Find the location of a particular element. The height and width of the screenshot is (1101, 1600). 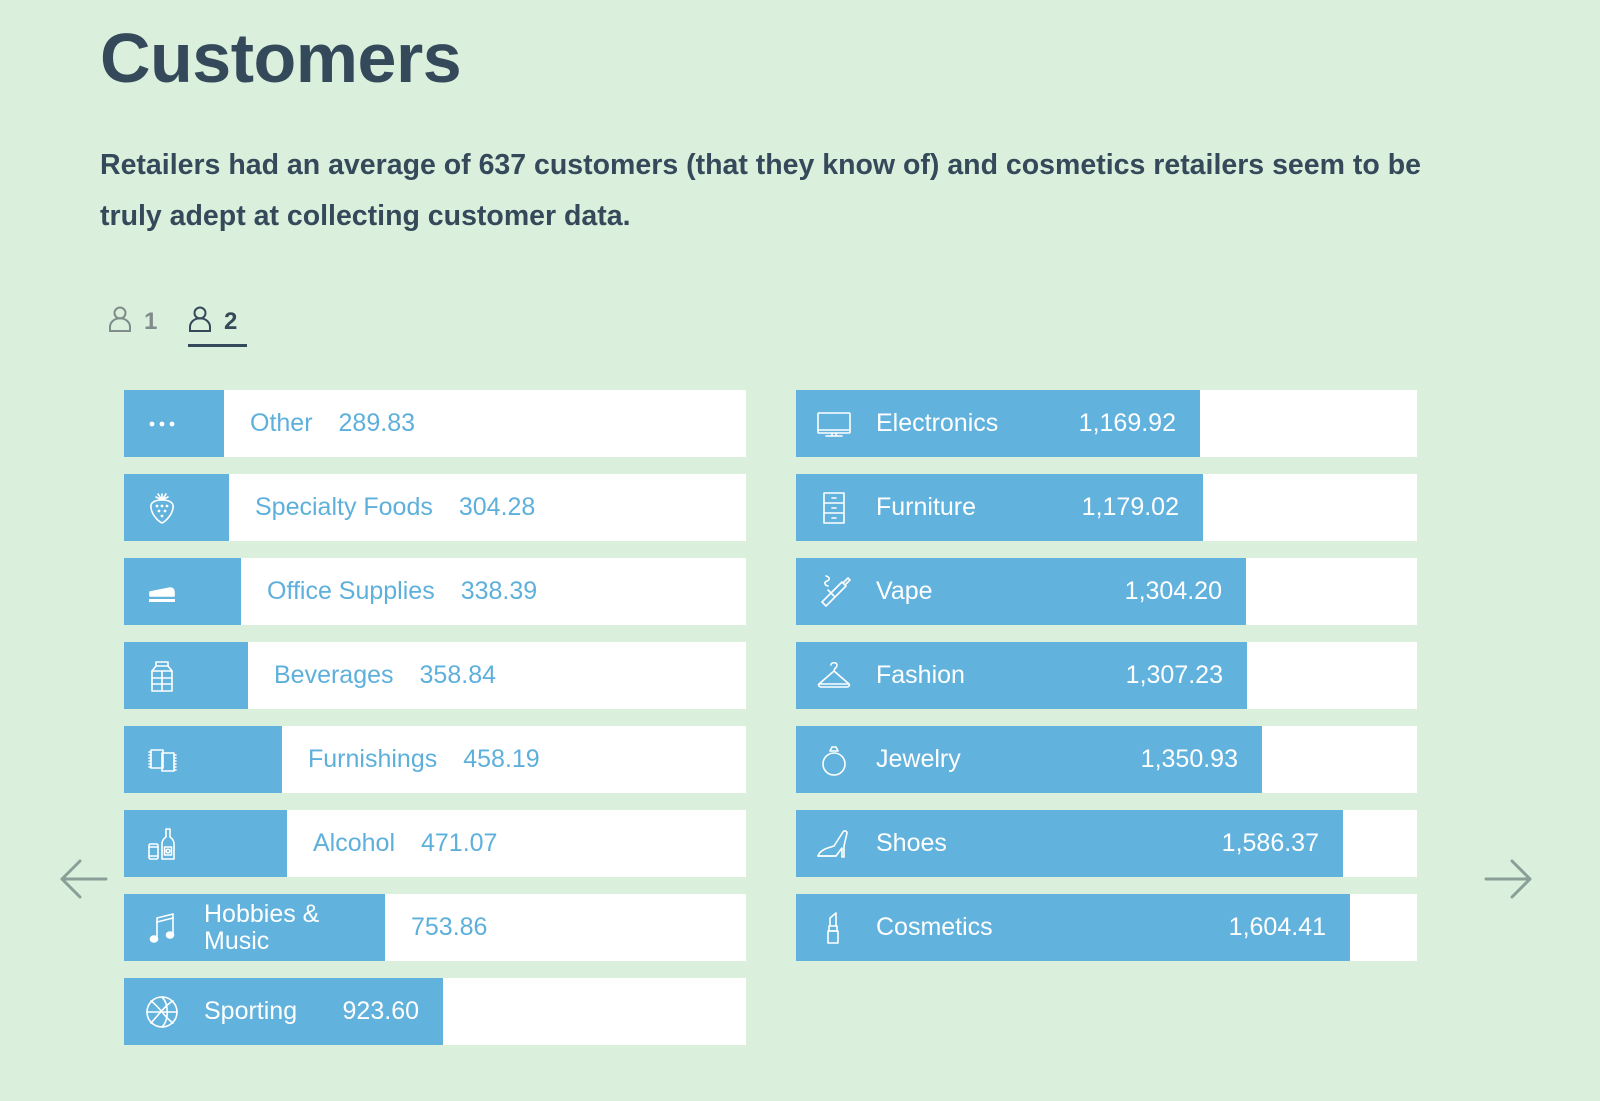

bar-value-label: 753.86 is located at coordinates (449, 927).